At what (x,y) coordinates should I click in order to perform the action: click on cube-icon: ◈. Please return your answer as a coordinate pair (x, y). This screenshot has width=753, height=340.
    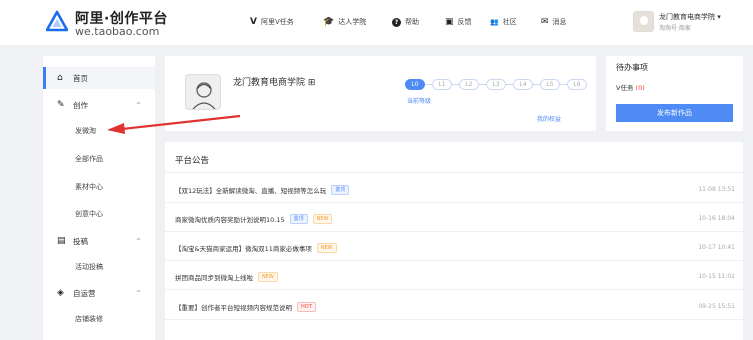
    Looking at the image, I should click on (60, 293).